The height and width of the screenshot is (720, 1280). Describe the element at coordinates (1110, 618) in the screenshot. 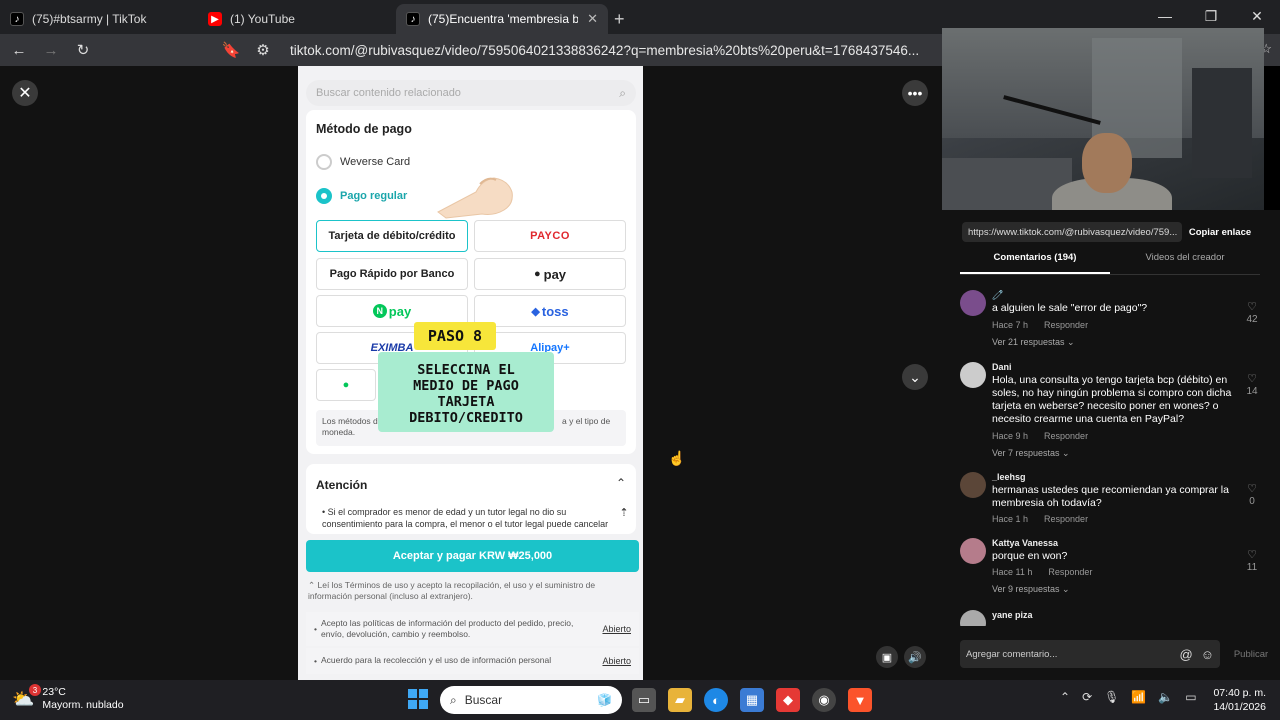

I see `comment-item: yane piza` at that location.